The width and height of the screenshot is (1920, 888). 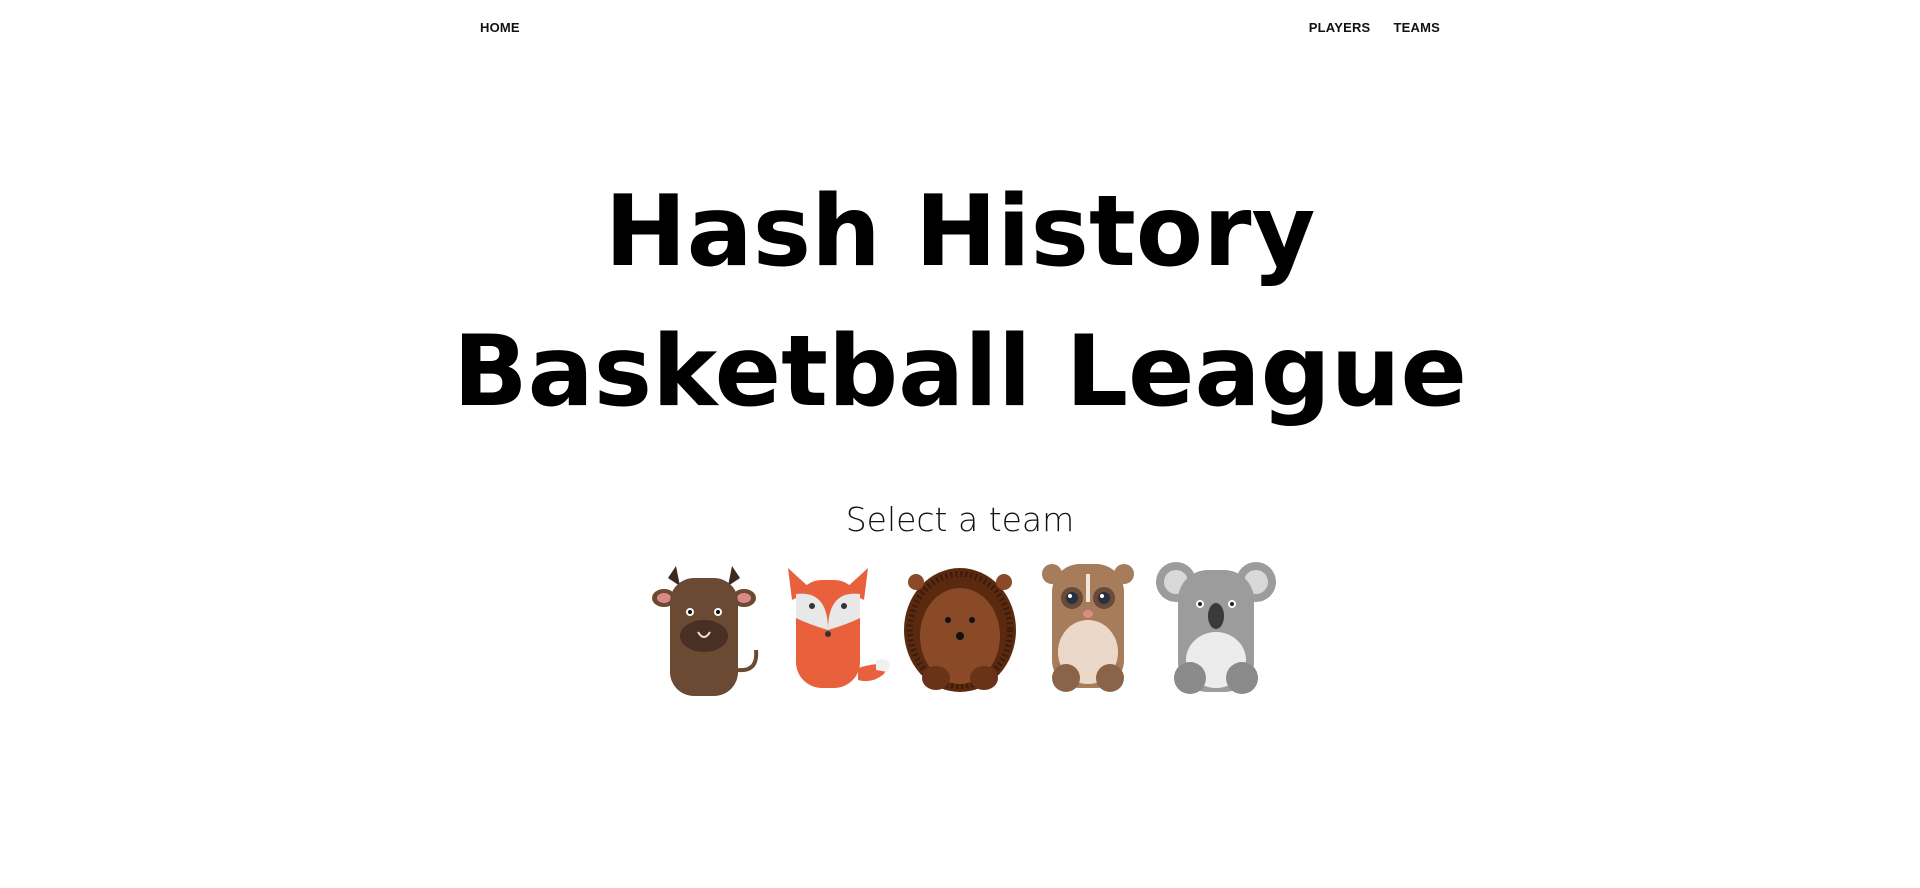 I want to click on page-title-line-1: Hash History, so click(x=960, y=232).